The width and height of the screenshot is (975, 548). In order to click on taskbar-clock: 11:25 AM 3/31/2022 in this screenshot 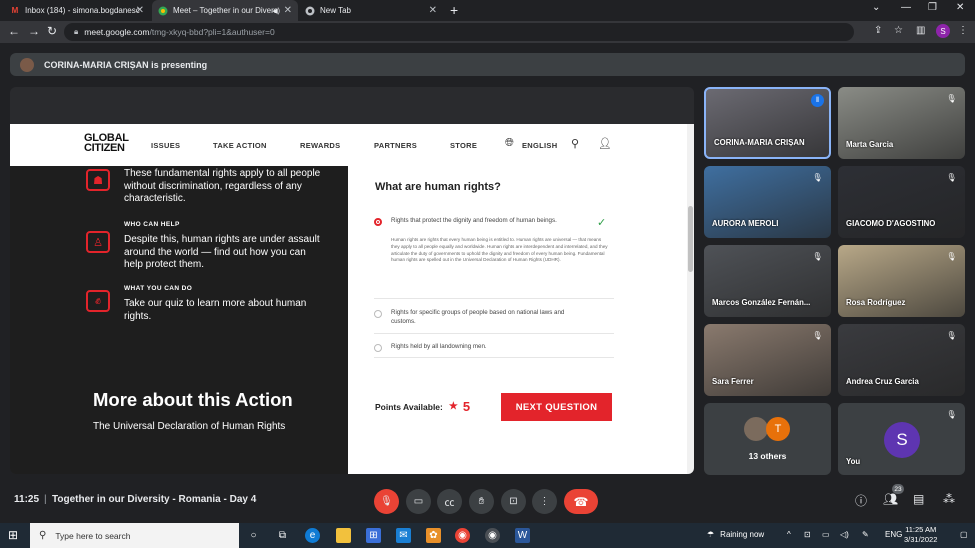, I will do `click(920, 535)`.